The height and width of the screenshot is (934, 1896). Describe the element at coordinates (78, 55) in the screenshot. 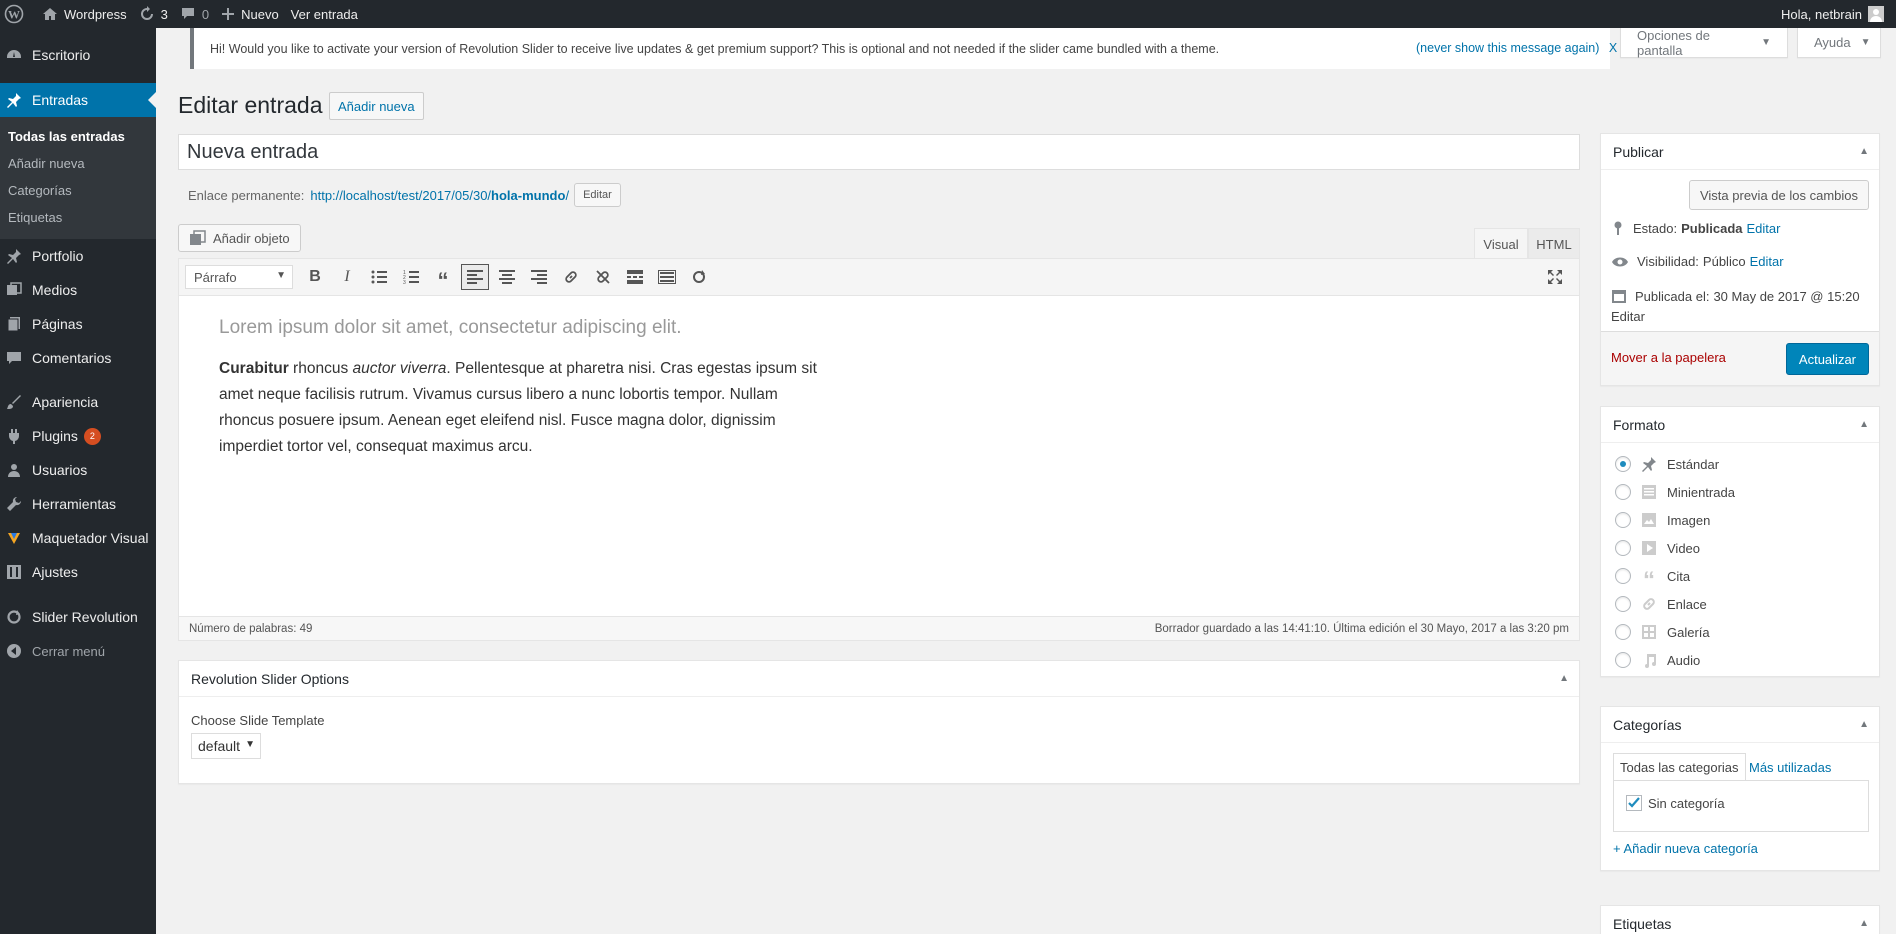

I see `sidebar-item-escritorio: Escritorio` at that location.